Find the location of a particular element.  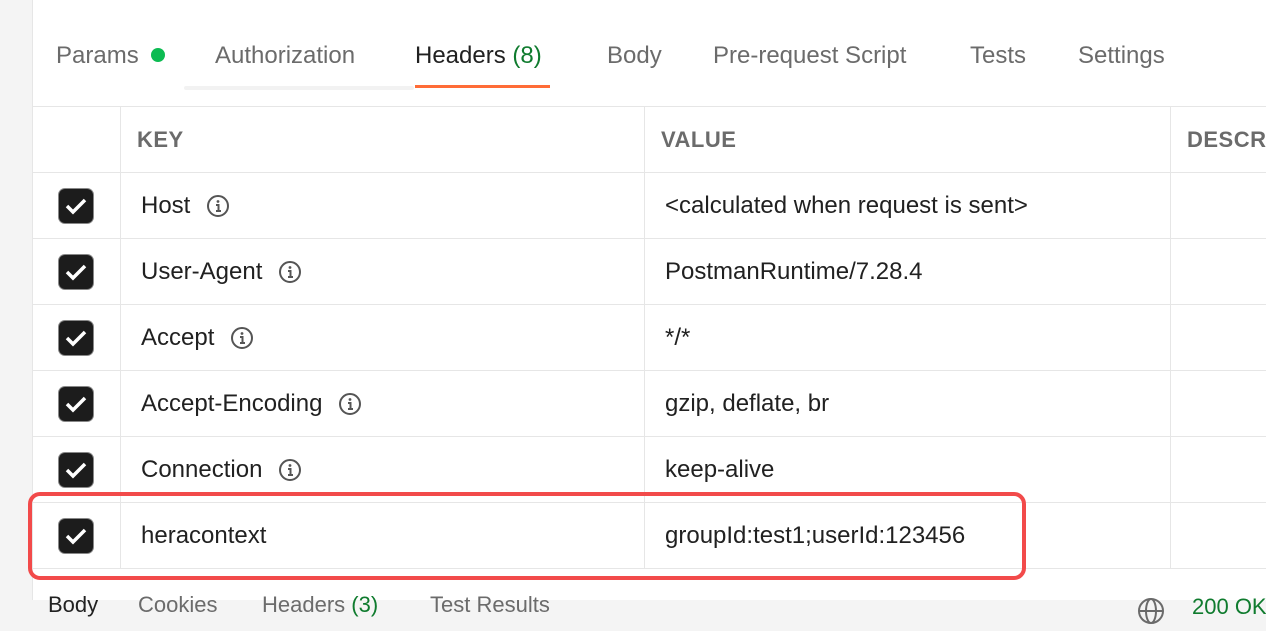

table-row: Accept */* is located at coordinates (649, 337).